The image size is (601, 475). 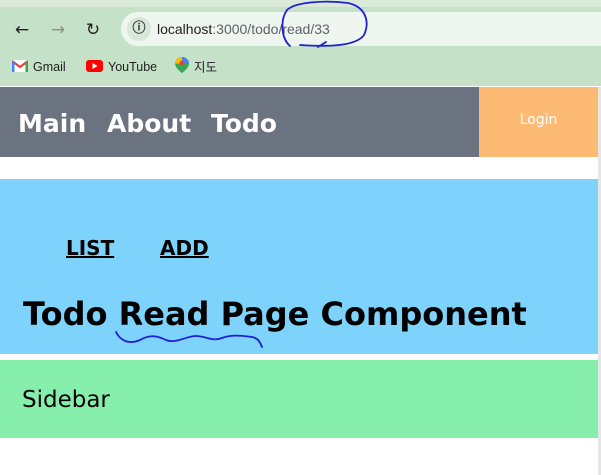 What do you see at coordinates (300, 67) in the screenshot?
I see `bookmarks-bar: Gmail YouTube 지도` at bounding box center [300, 67].